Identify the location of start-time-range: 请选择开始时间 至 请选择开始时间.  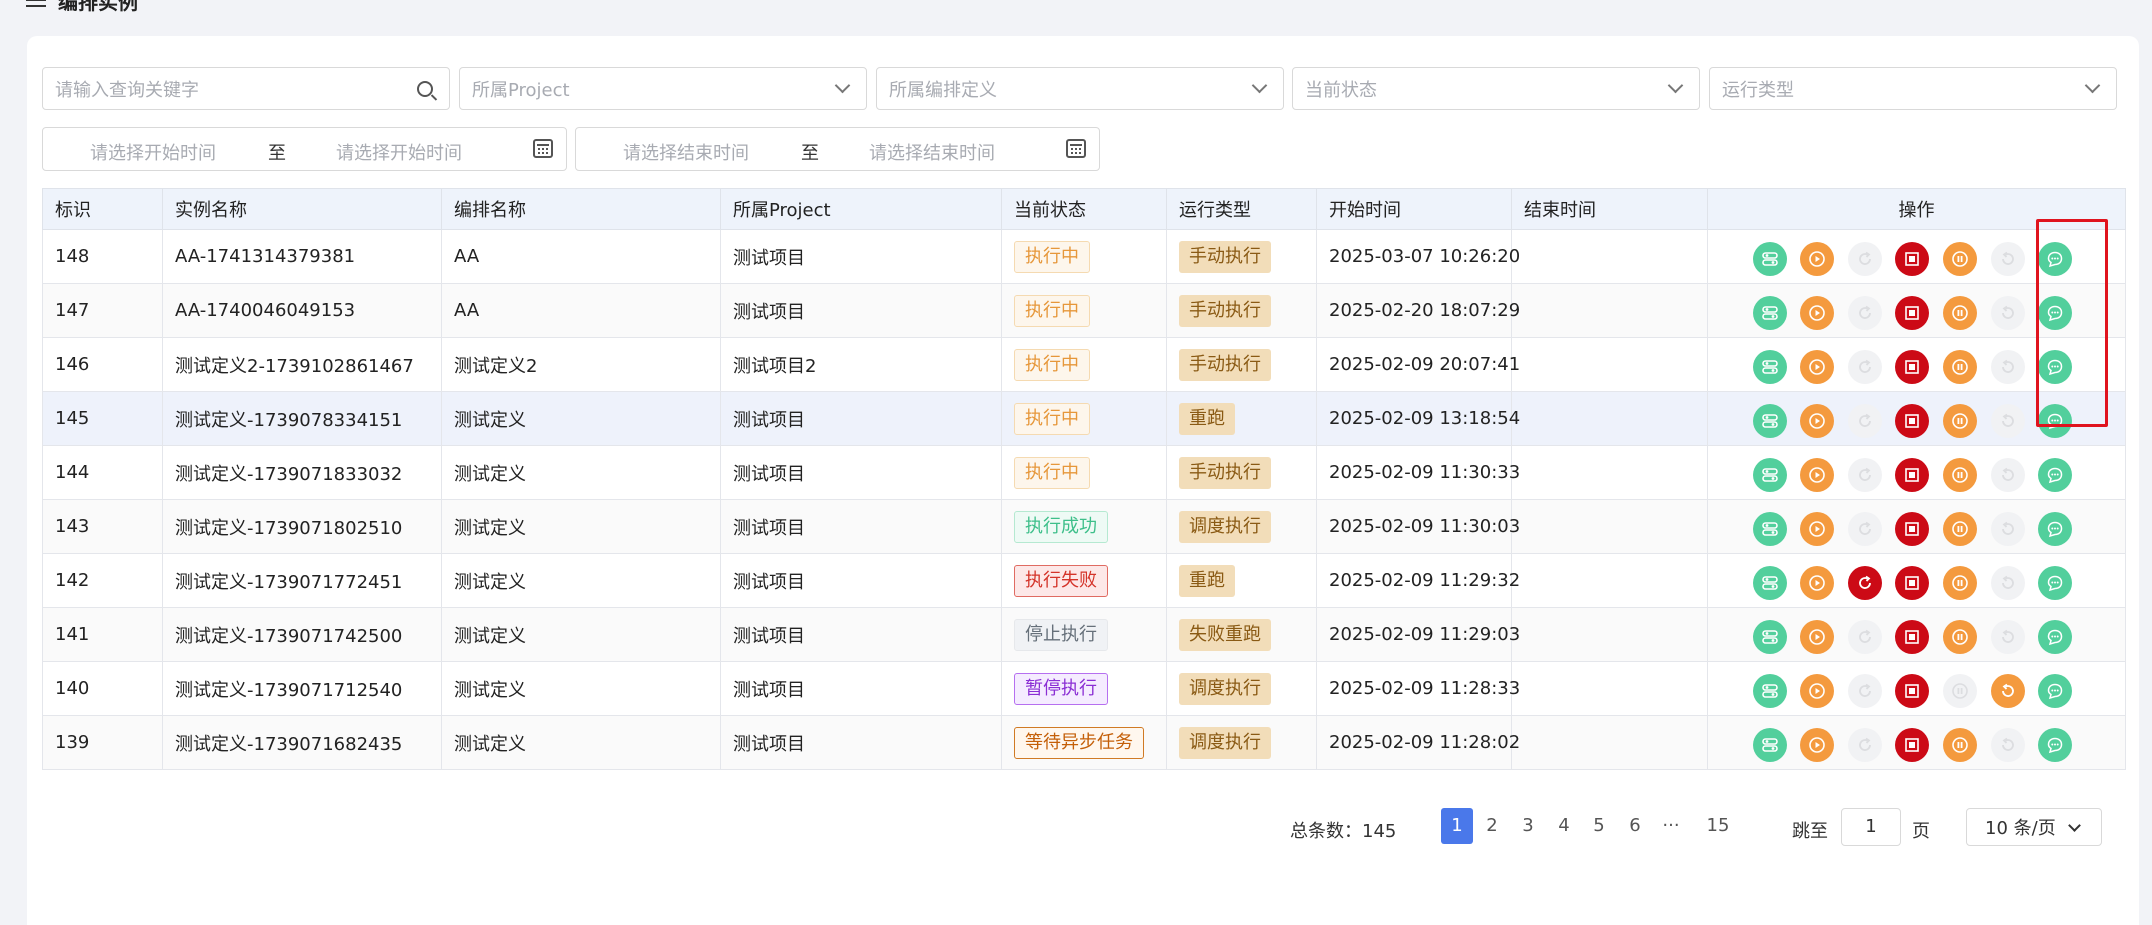
(304, 149).